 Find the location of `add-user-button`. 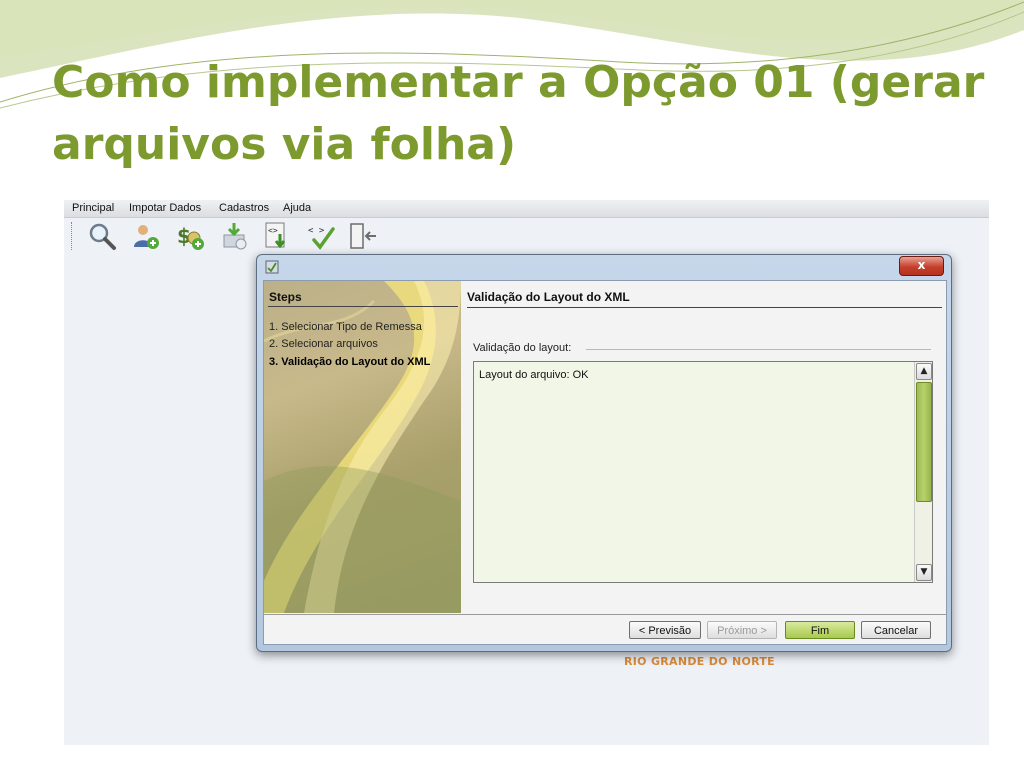

add-user-button is located at coordinates (146, 236).